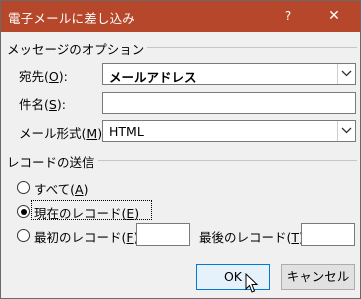 The height and width of the screenshot is (299, 361). Describe the element at coordinates (126, 131) in the screenshot. I see `format-dropdown-value: HTML` at that location.